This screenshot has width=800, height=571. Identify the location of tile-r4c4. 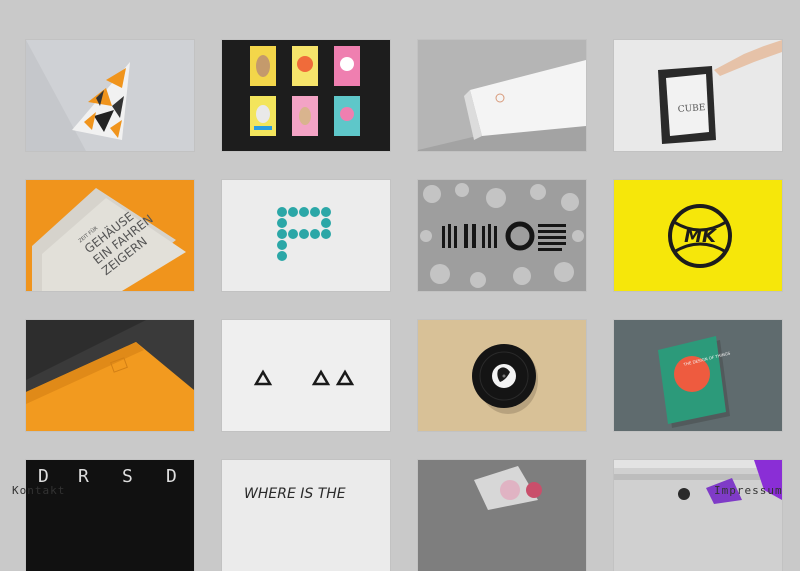
(698, 515).